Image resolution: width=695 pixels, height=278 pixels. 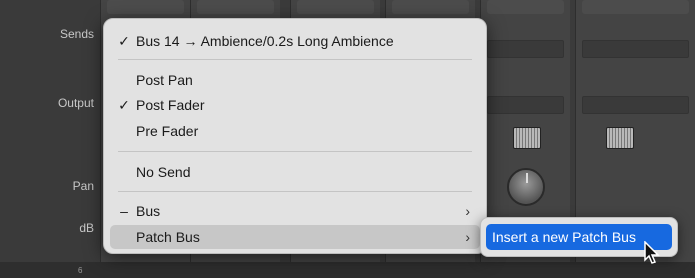 What do you see at coordinates (75, 103) in the screenshot?
I see `output-label: Output` at bounding box center [75, 103].